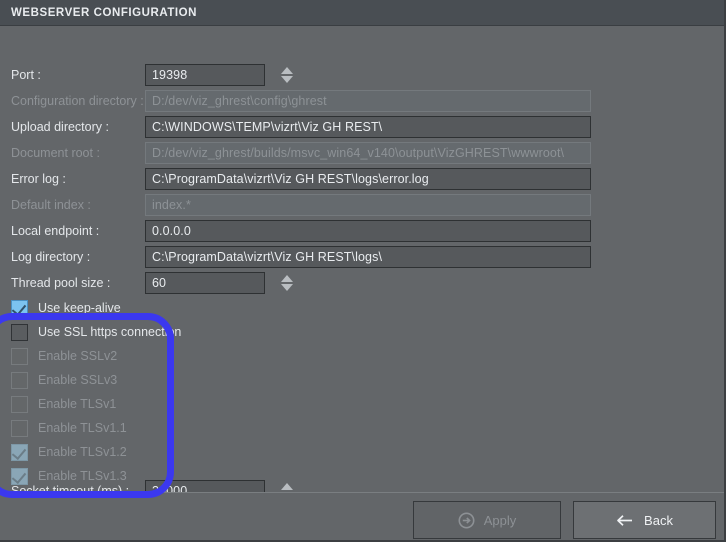 The height and width of the screenshot is (542, 726). I want to click on form-row: Thread pool size : 60, so click(147, 283).